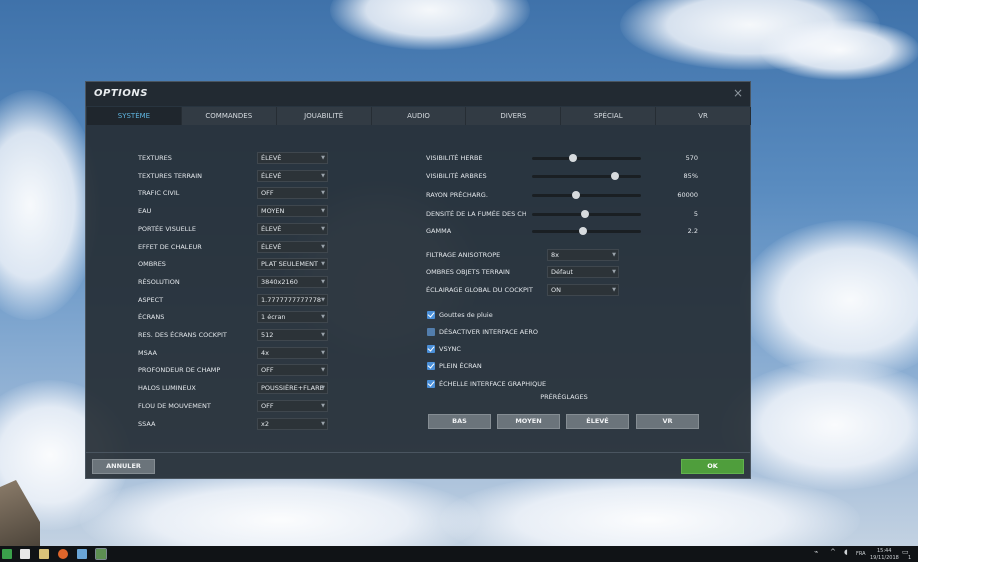 This screenshot has height=562, width=1000. I want to click on dropdown-value: POUSSIÈRE+FLARE, so click(292, 388).